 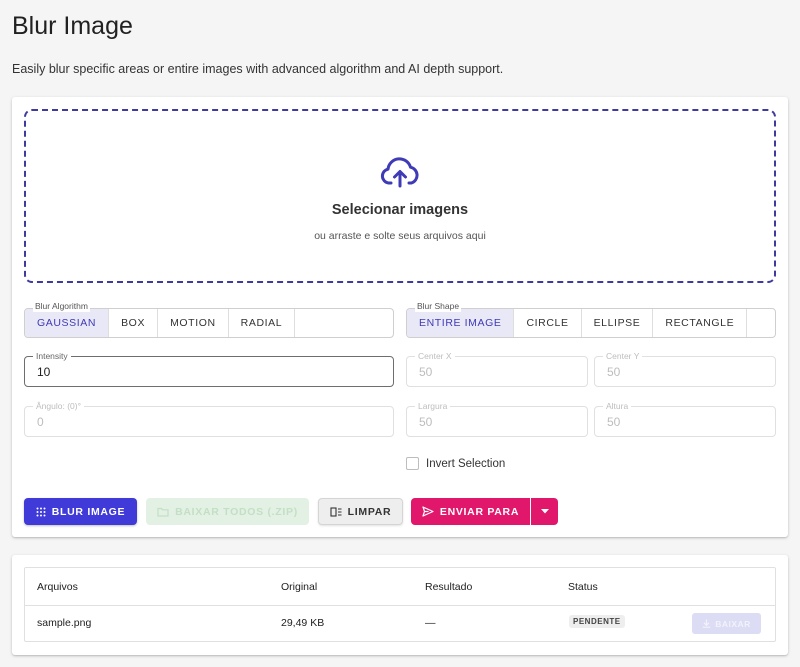 What do you see at coordinates (583, 587) in the screenshot?
I see `column-header-status: Status` at bounding box center [583, 587].